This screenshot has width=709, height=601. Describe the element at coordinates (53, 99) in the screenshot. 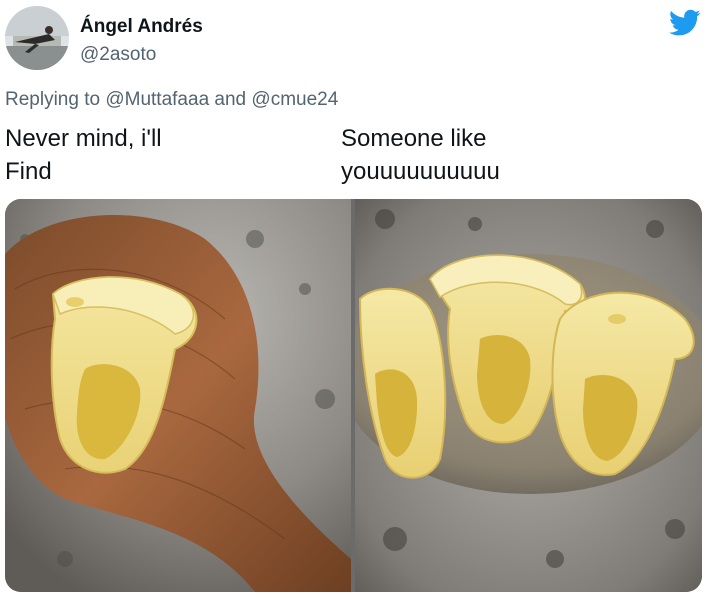

I see `replying-to-label: Replying to` at that location.